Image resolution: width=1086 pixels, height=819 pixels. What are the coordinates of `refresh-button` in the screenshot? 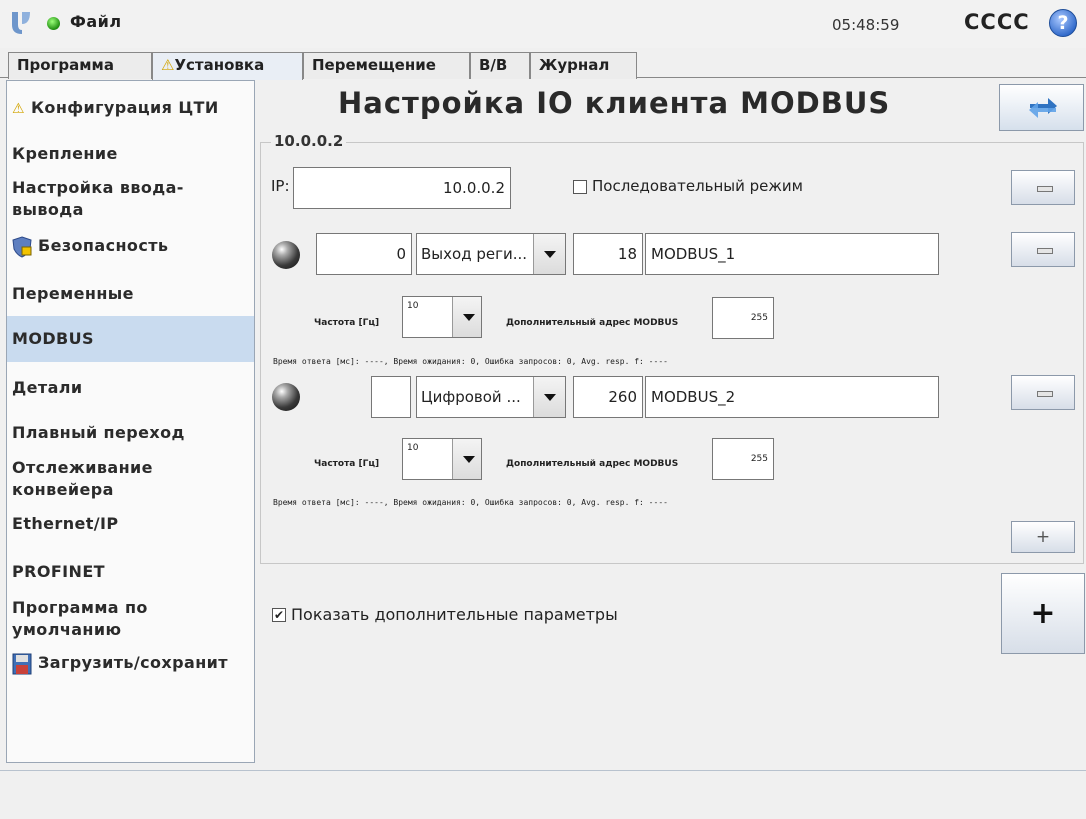 It's located at (1041, 107).